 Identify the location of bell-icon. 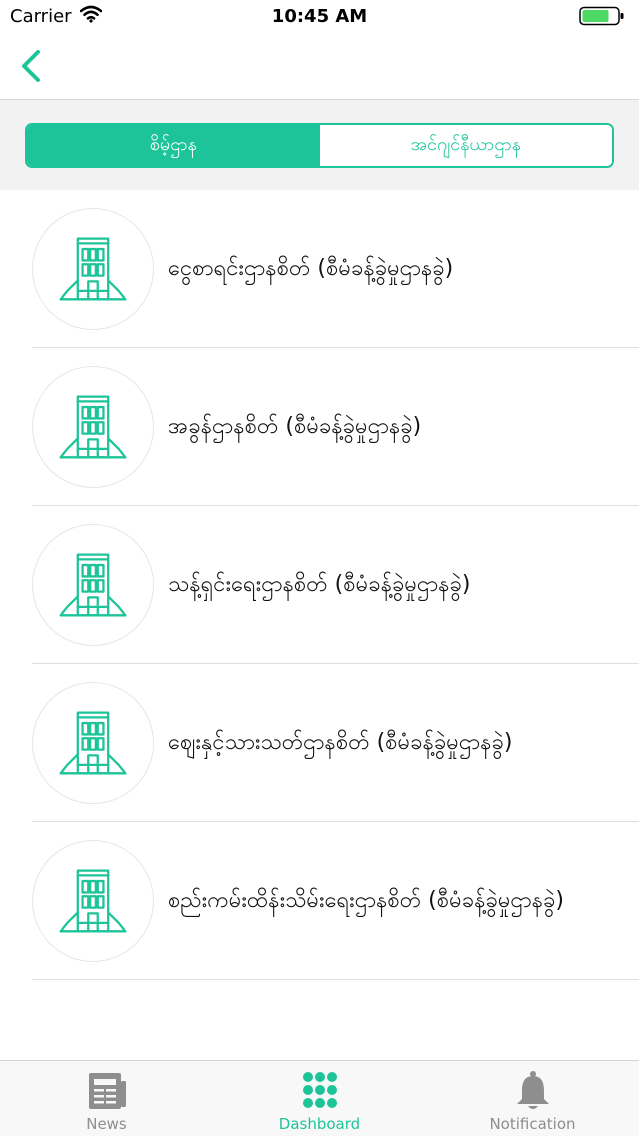
(532, 1090).